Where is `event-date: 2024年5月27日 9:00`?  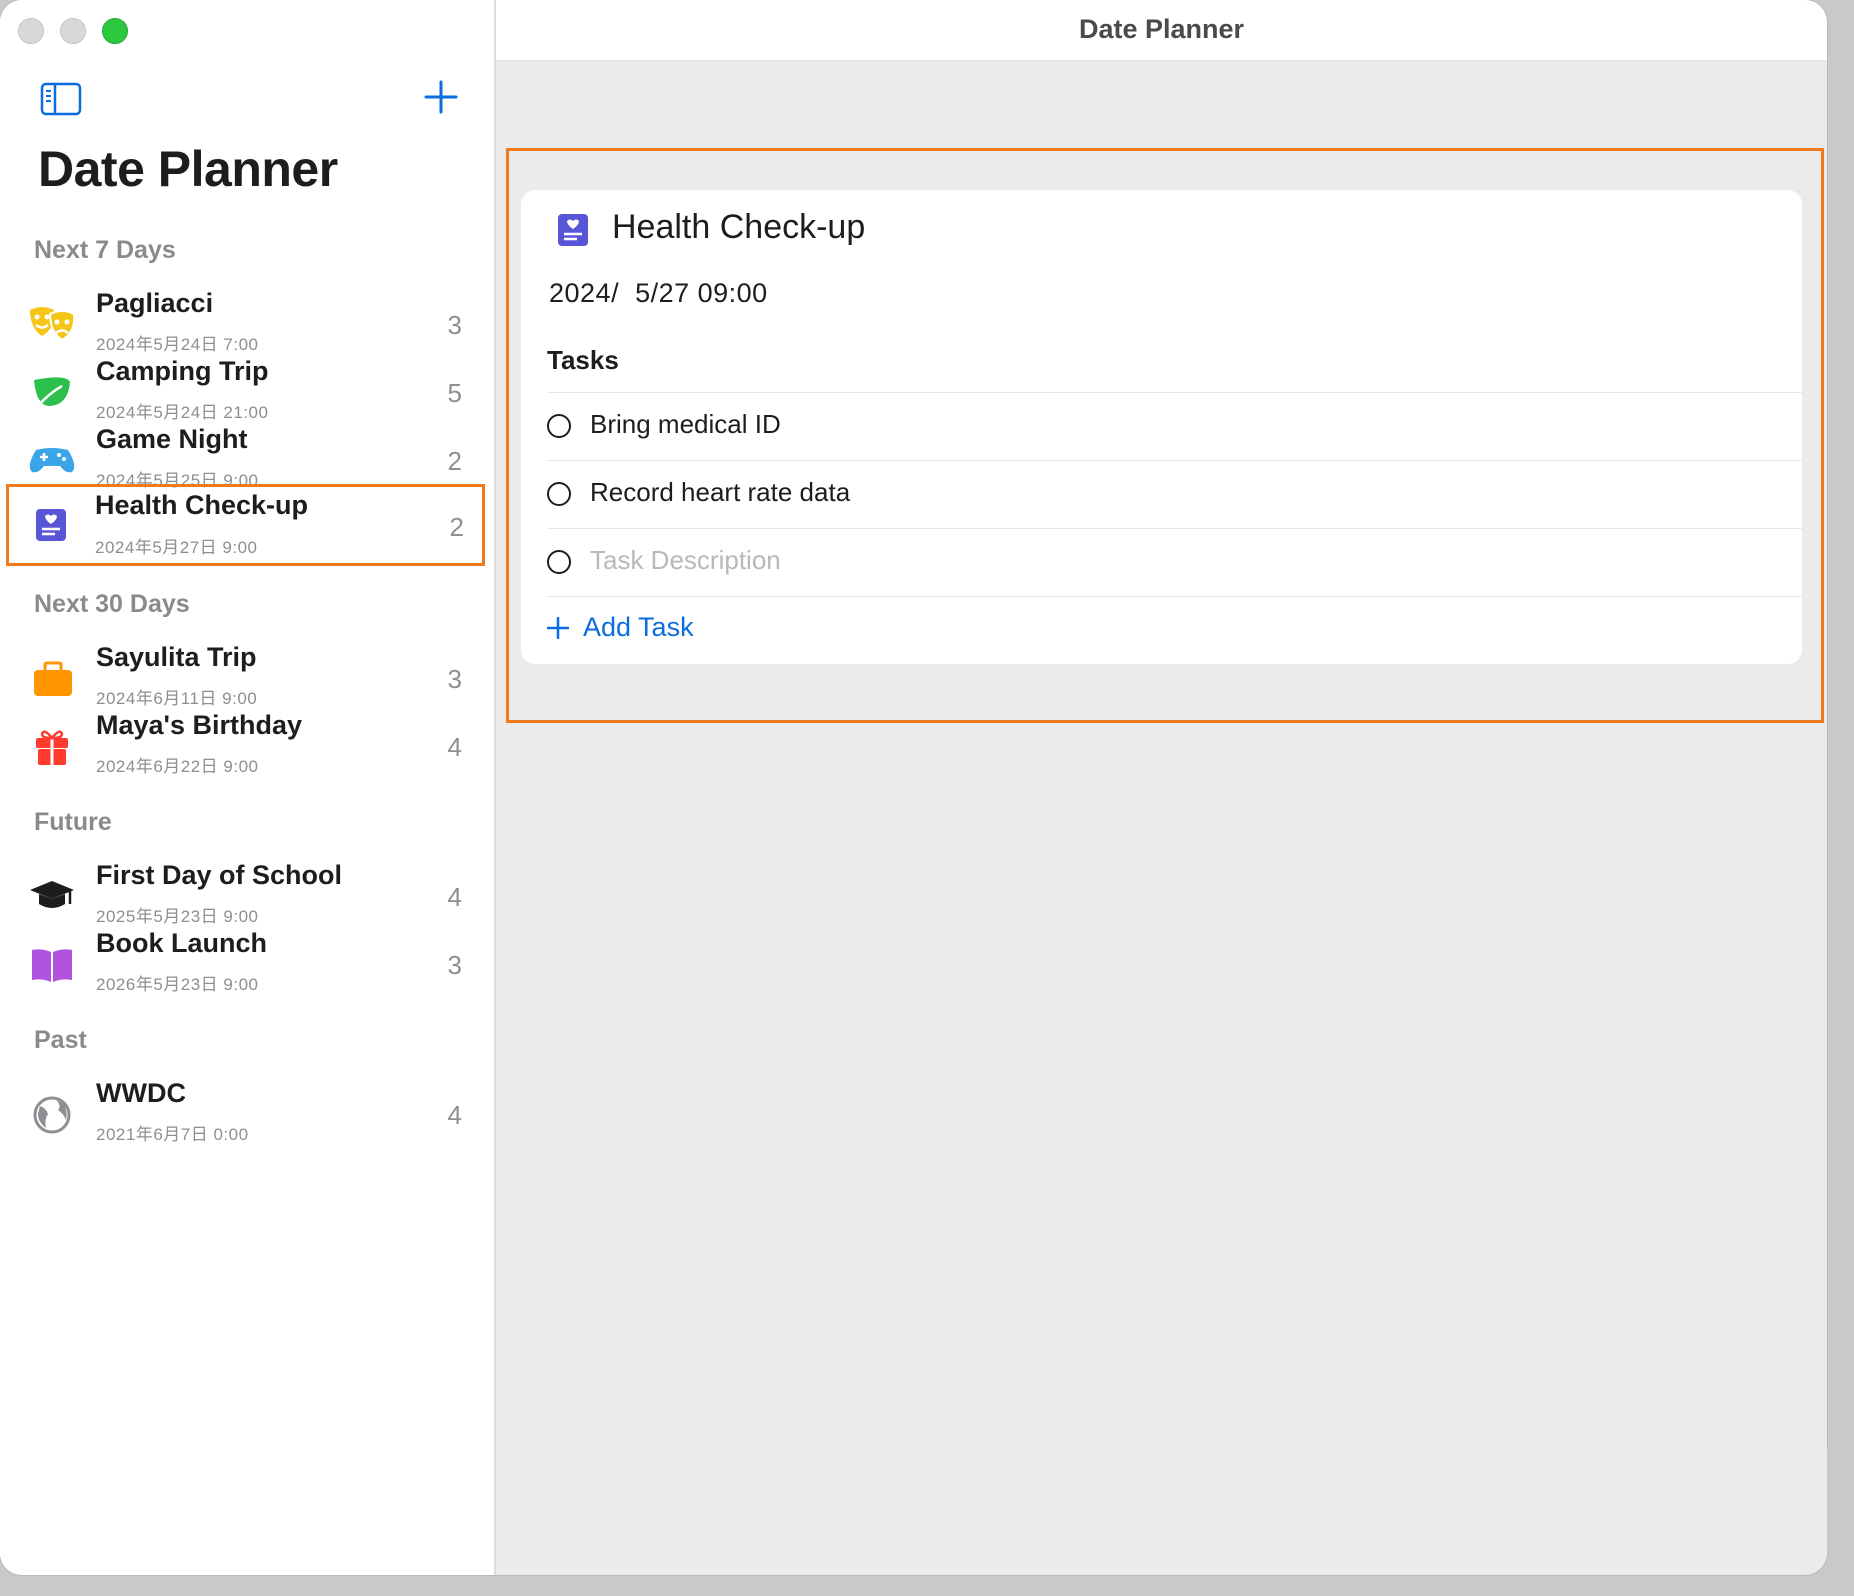 event-date: 2024年5月27日 9:00 is located at coordinates (176, 547).